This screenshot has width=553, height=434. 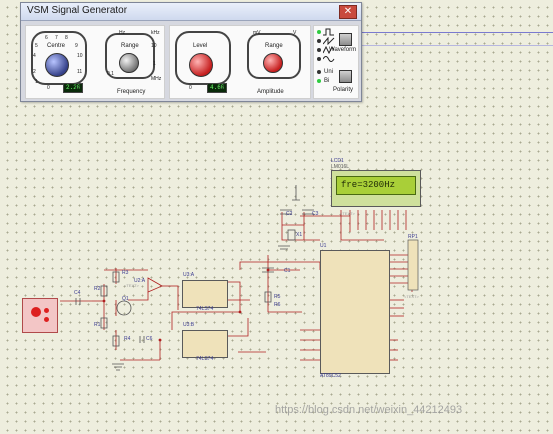 What do you see at coordinates (56, 38) in the screenshot?
I see `dial-number: 7` at bounding box center [56, 38].